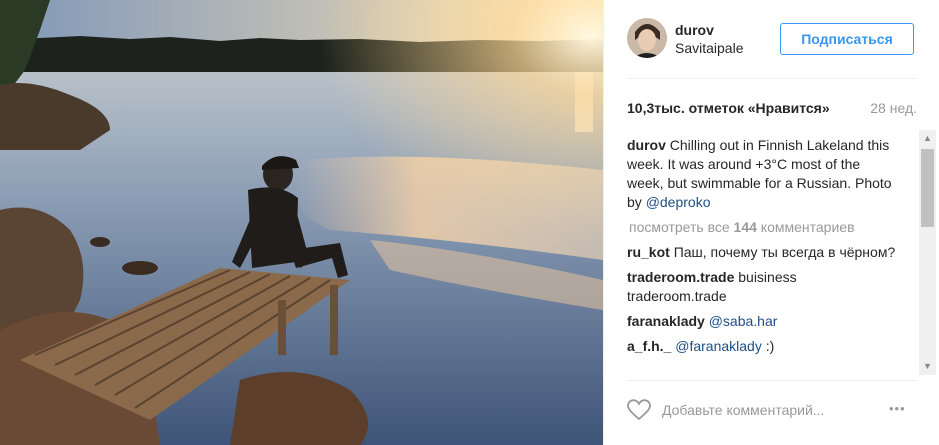 The image size is (939, 445). I want to click on post-location: Savitaipale, so click(709, 48).